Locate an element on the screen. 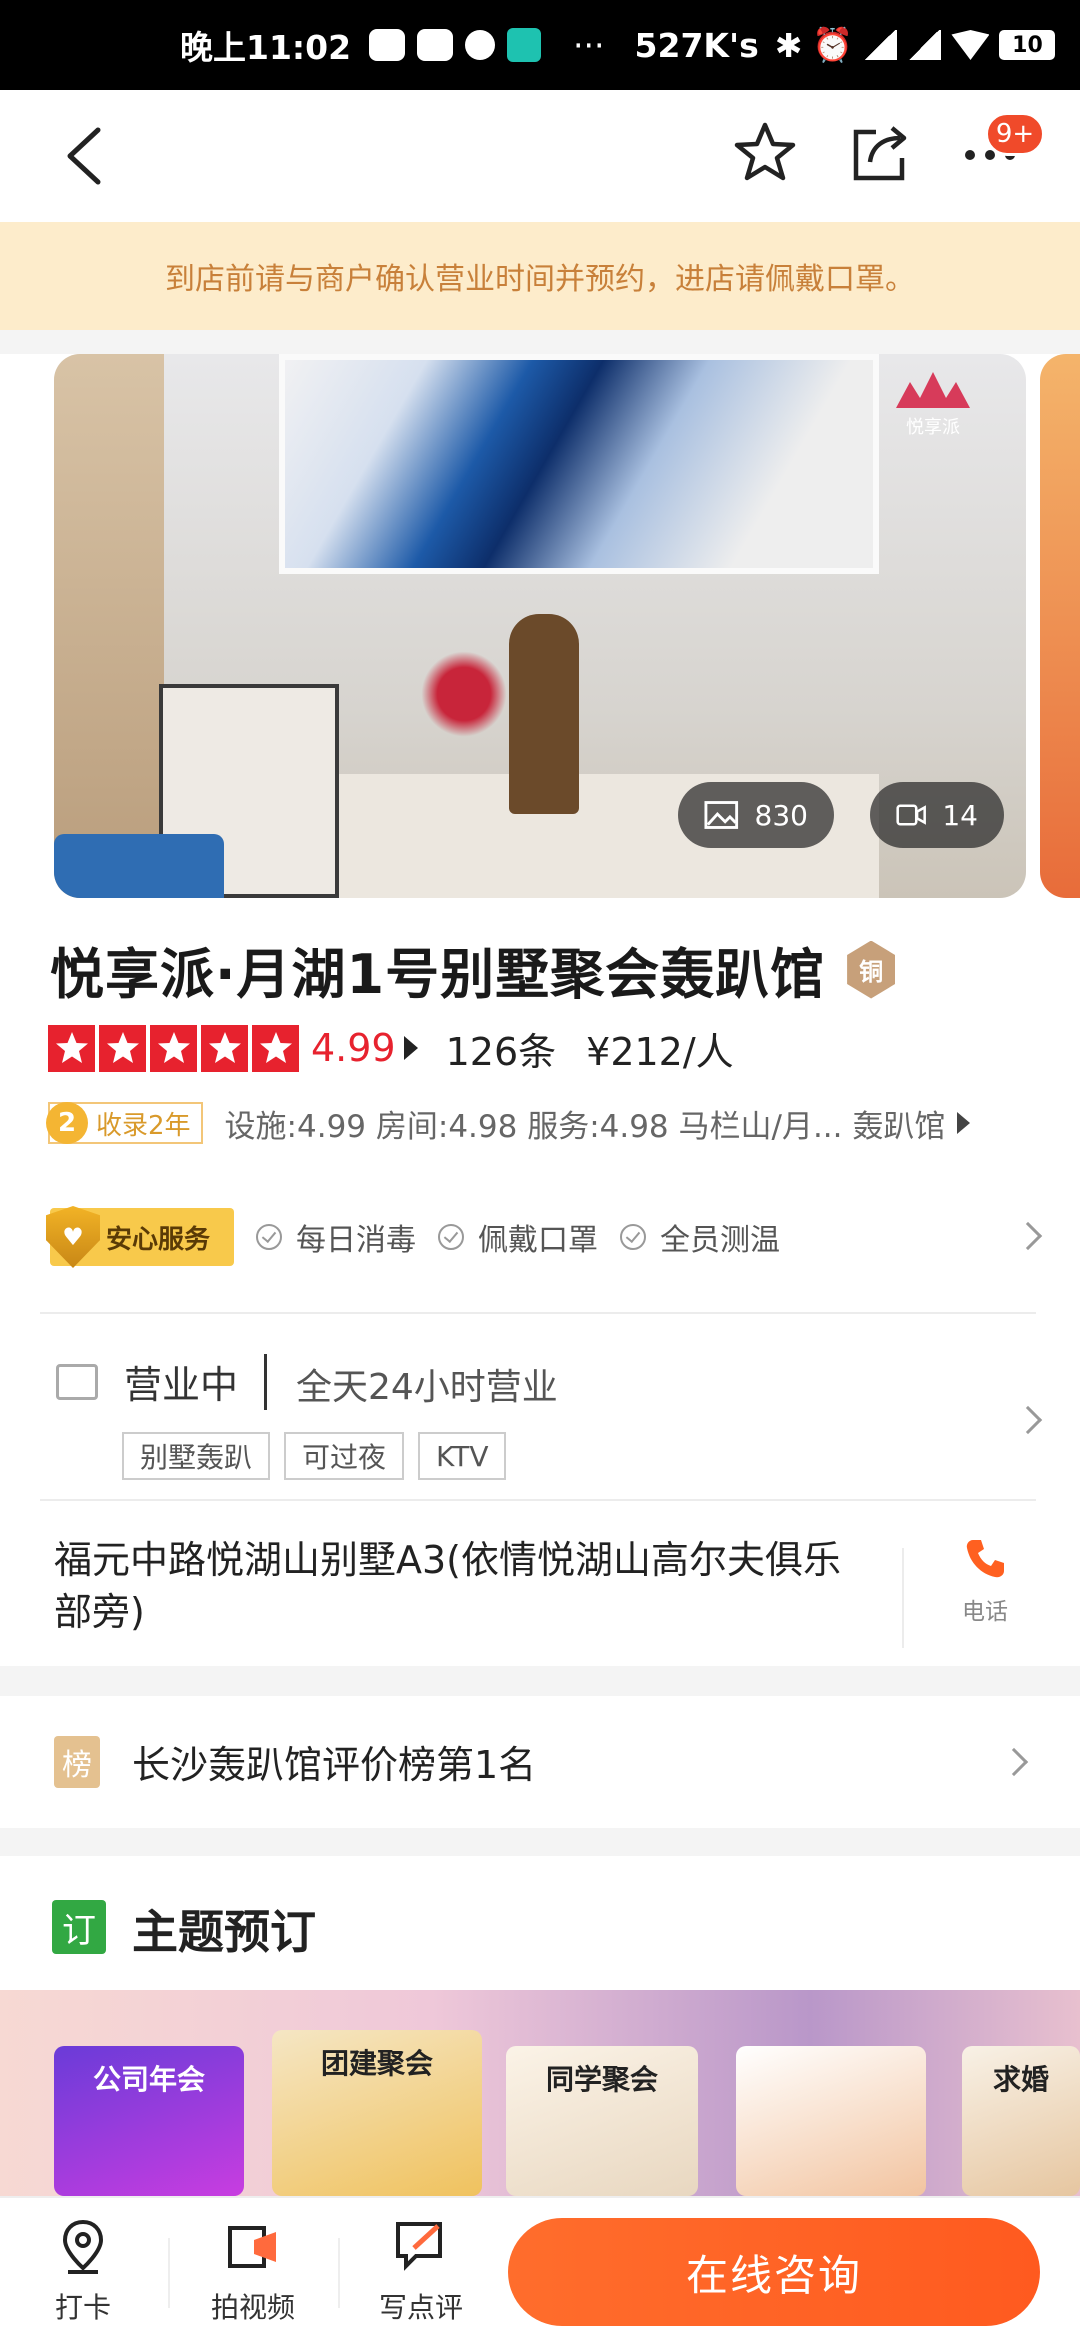 This screenshot has height=2340, width=1080. video-icon is located at coordinates (911, 815).